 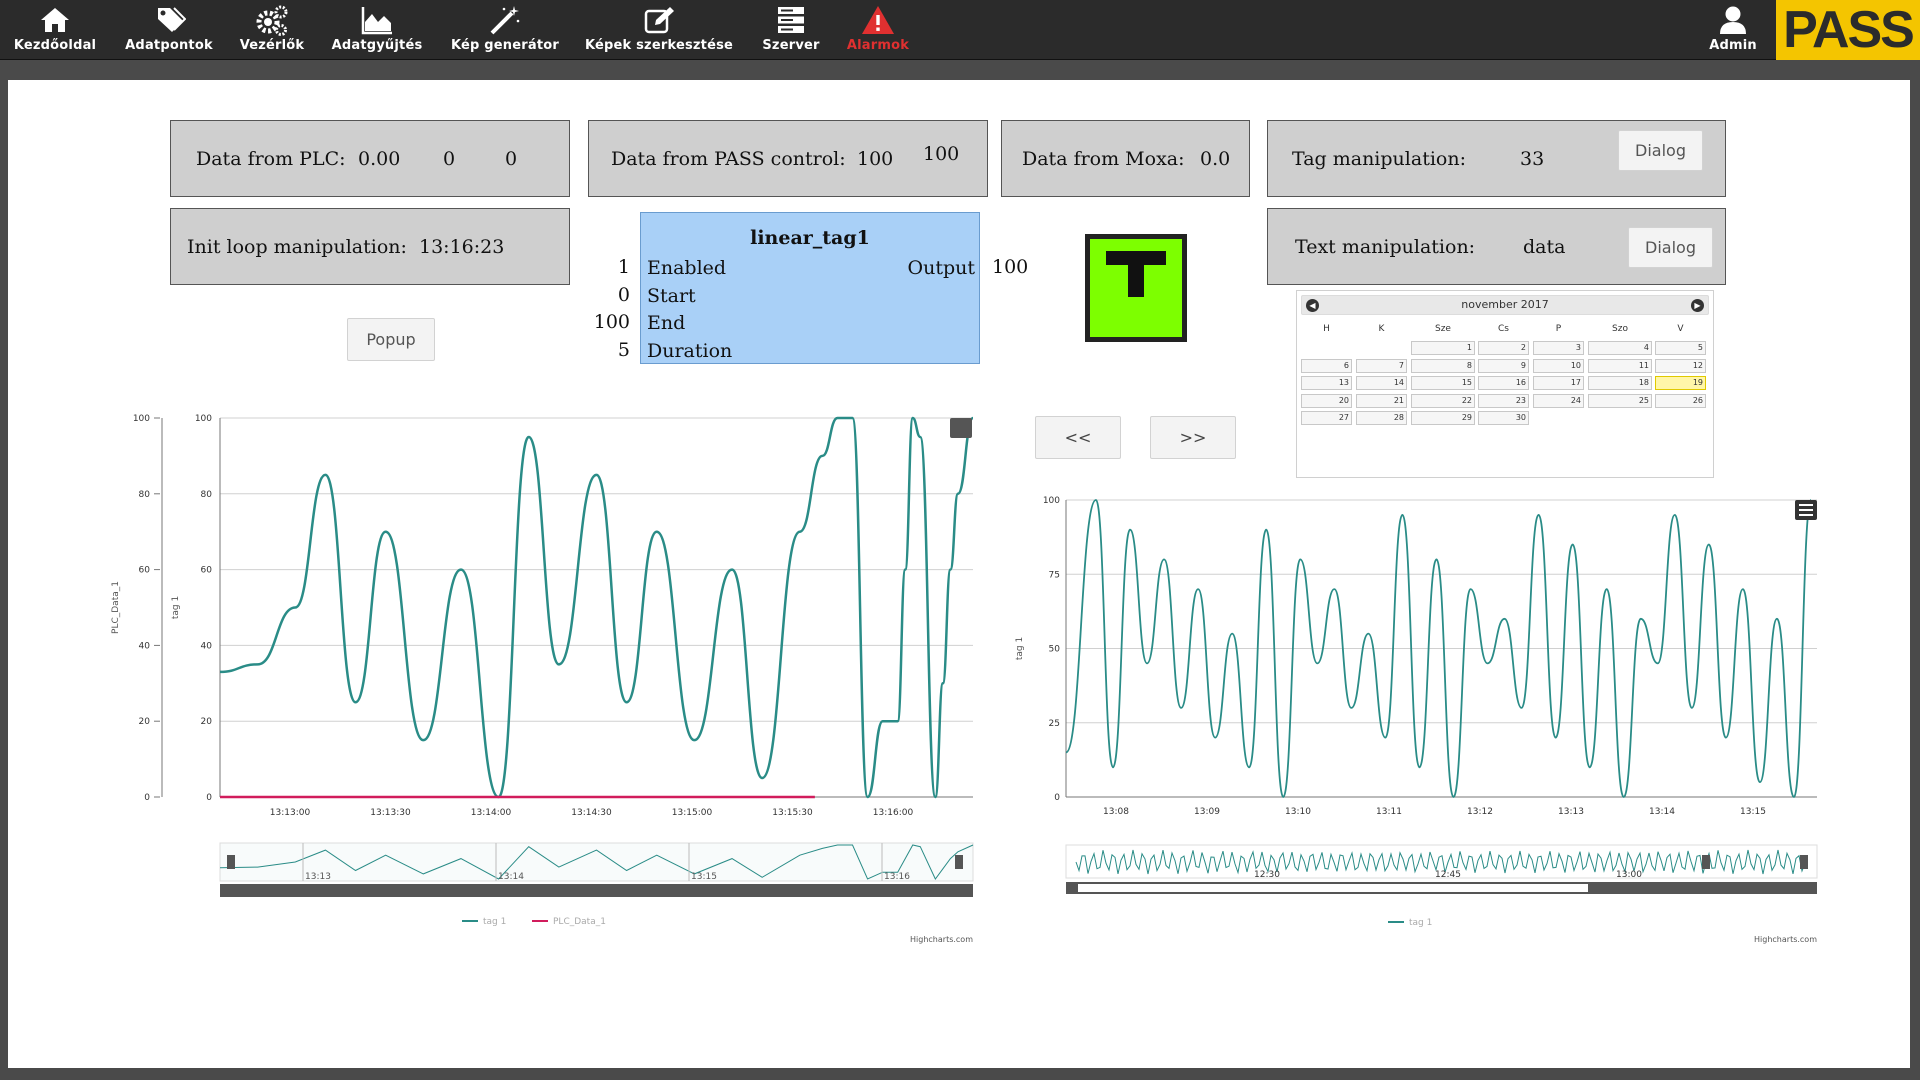 I want to click on calendar-header: ◀ november 2017 ▶, so click(x=1505, y=305).